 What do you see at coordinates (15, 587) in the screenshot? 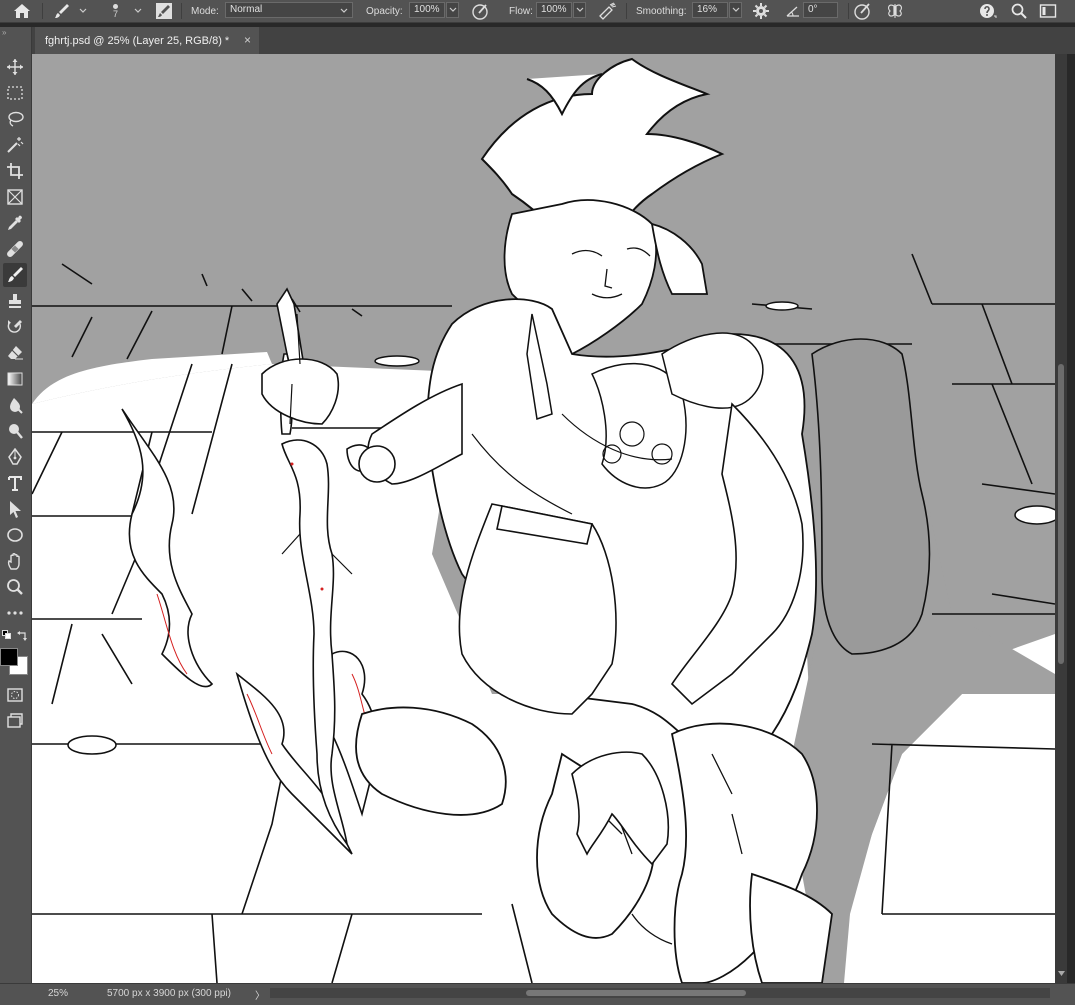
I see `zoom-icon` at bounding box center [15, 587].